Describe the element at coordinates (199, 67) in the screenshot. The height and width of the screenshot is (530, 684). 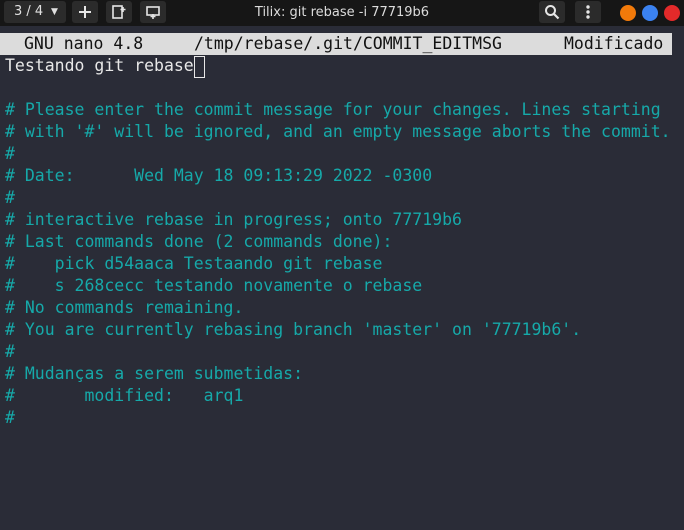
I see `text-cursor` at that location.